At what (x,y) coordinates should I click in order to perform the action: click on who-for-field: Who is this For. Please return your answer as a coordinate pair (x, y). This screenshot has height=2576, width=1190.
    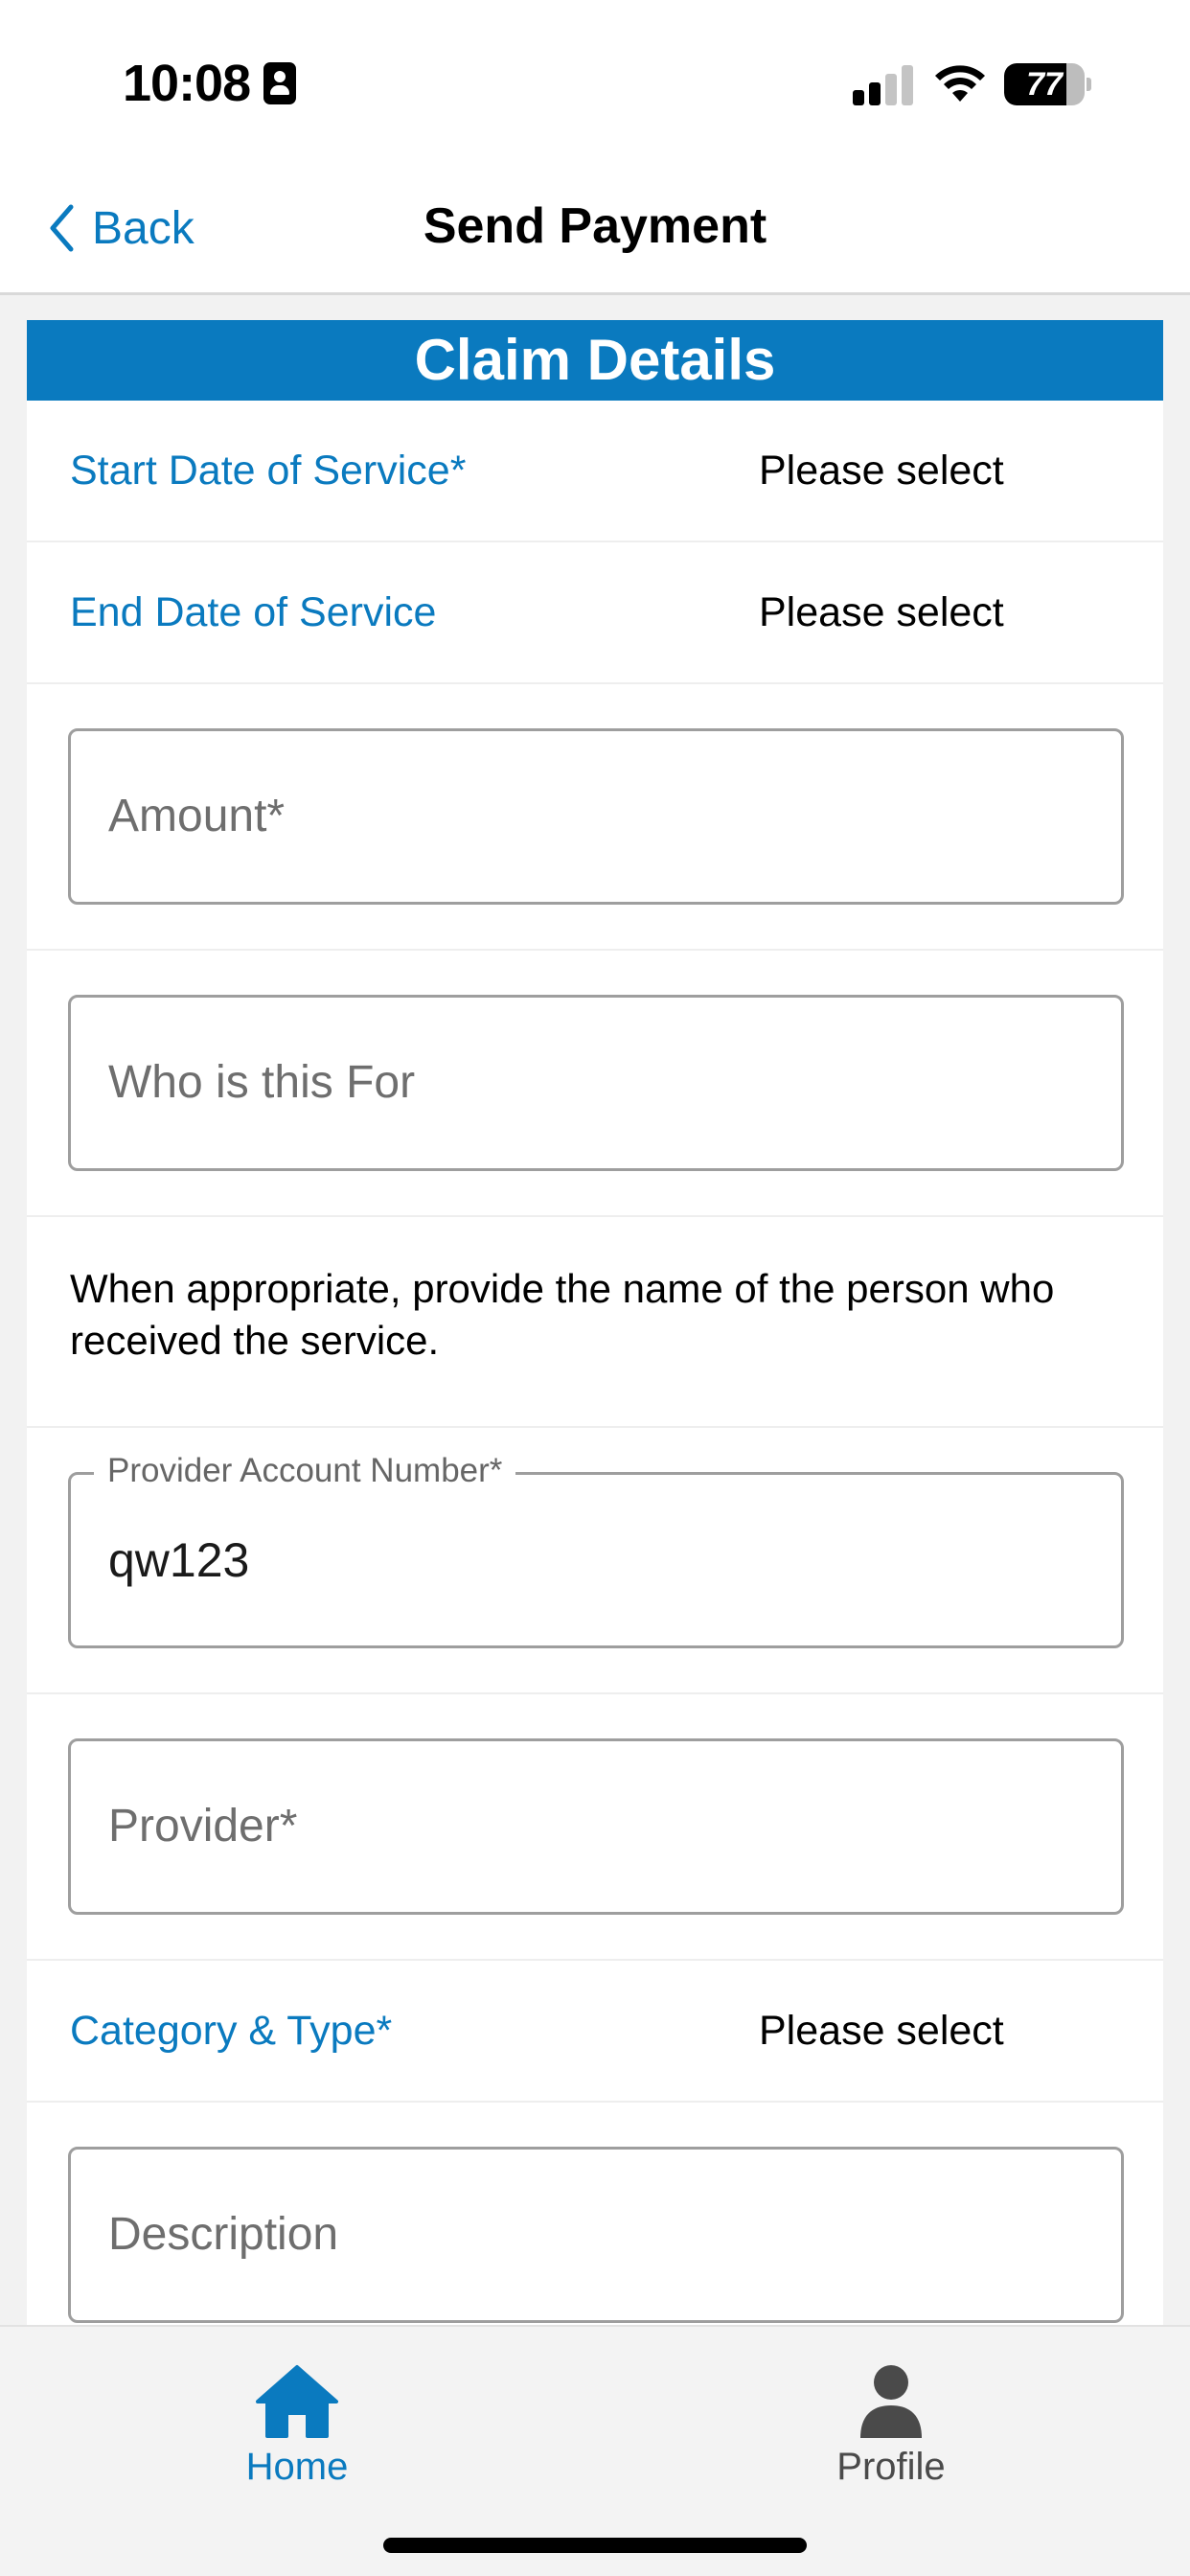
    Looking at the image, I should click on (596, 1083).